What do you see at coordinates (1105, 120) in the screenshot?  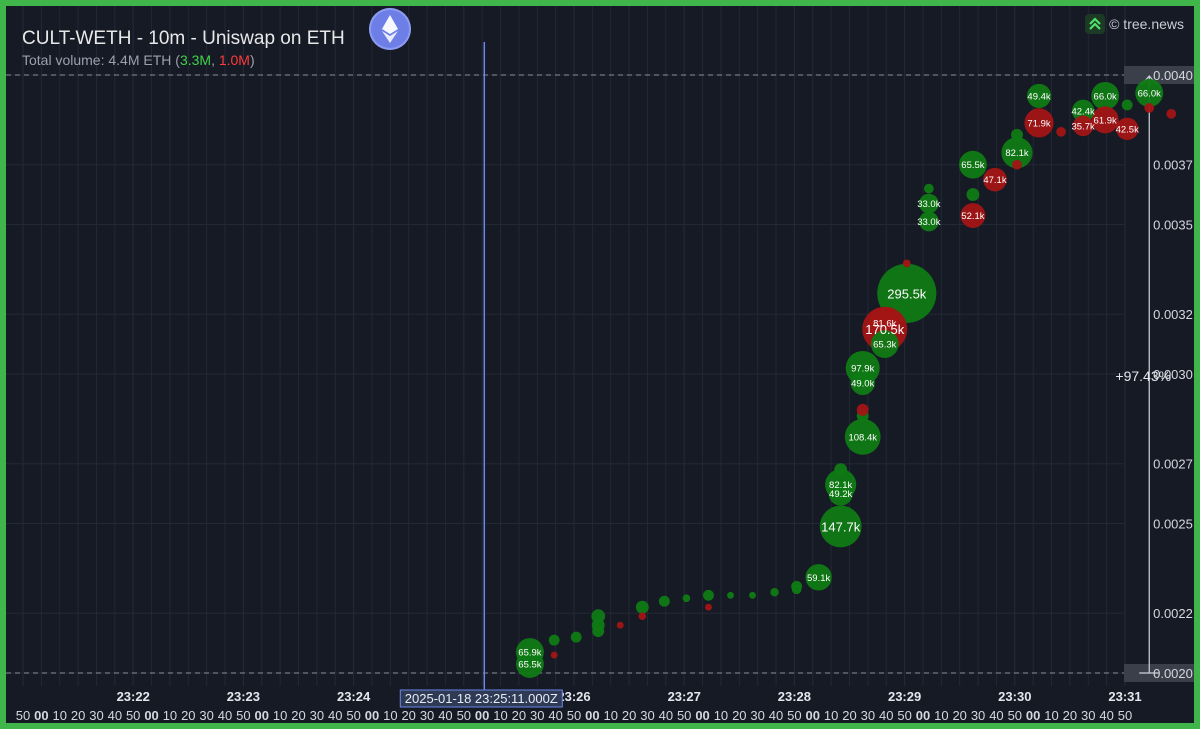 I see `trade-volume-label: 61.9k` at bounding box center [1105, 120].